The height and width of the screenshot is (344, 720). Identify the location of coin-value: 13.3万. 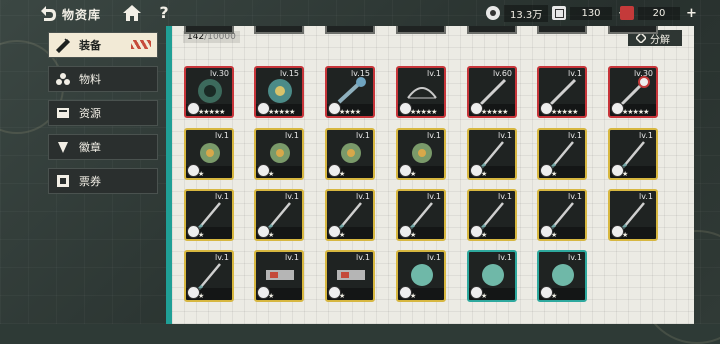
(526, 13).